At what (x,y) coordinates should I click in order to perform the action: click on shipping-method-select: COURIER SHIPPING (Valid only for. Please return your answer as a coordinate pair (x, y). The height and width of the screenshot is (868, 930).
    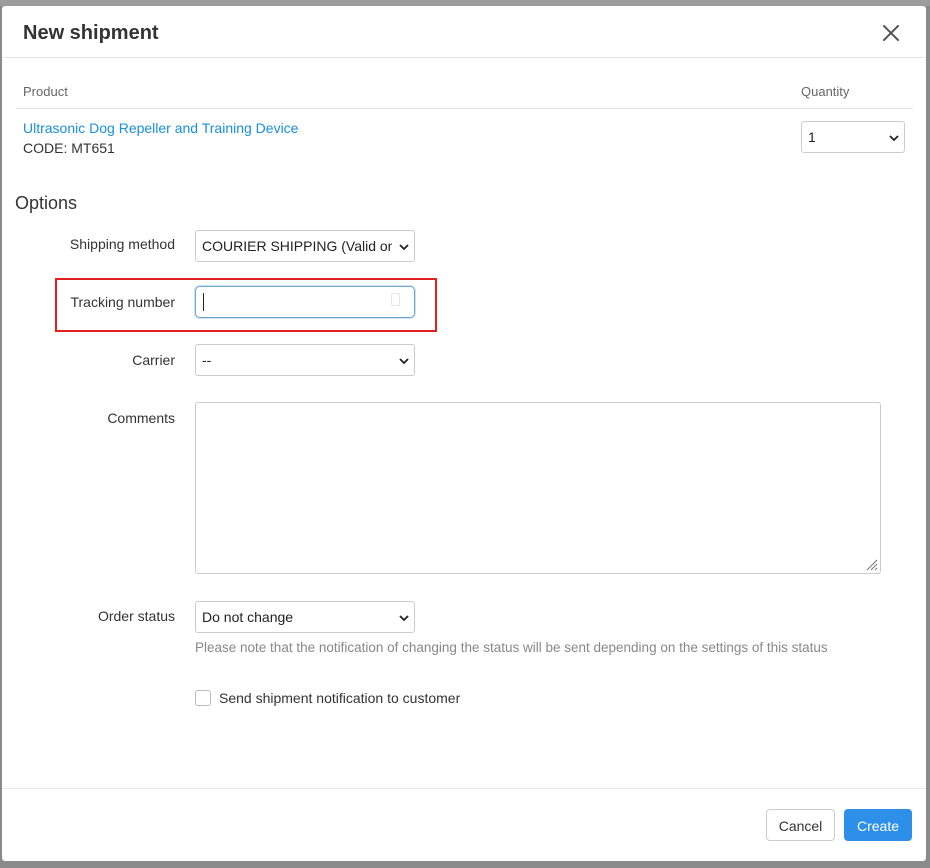
    Looking at the image, I should click on (305, 246).